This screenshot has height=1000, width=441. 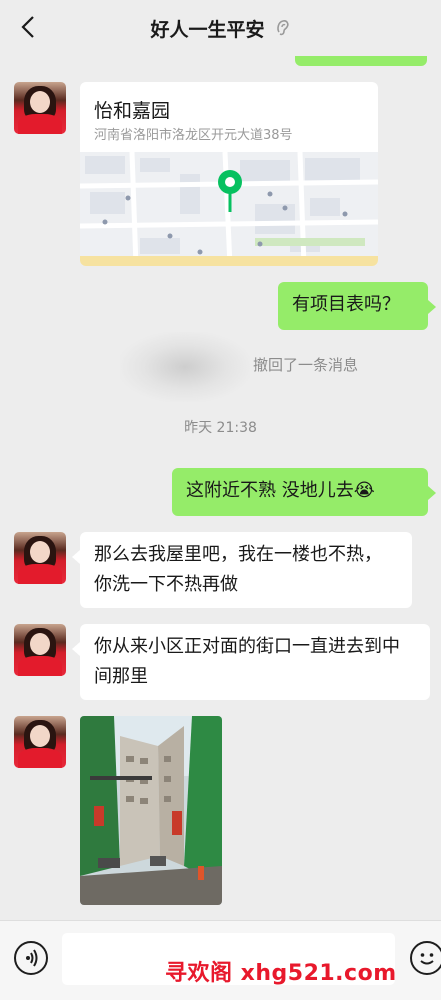 I want to click on smiley-icon, so click(x=427, y=959).